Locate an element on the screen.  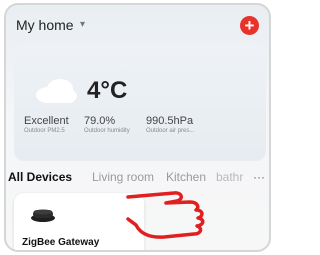
pm25-value: Excellent is located at coordinates (46, 121).